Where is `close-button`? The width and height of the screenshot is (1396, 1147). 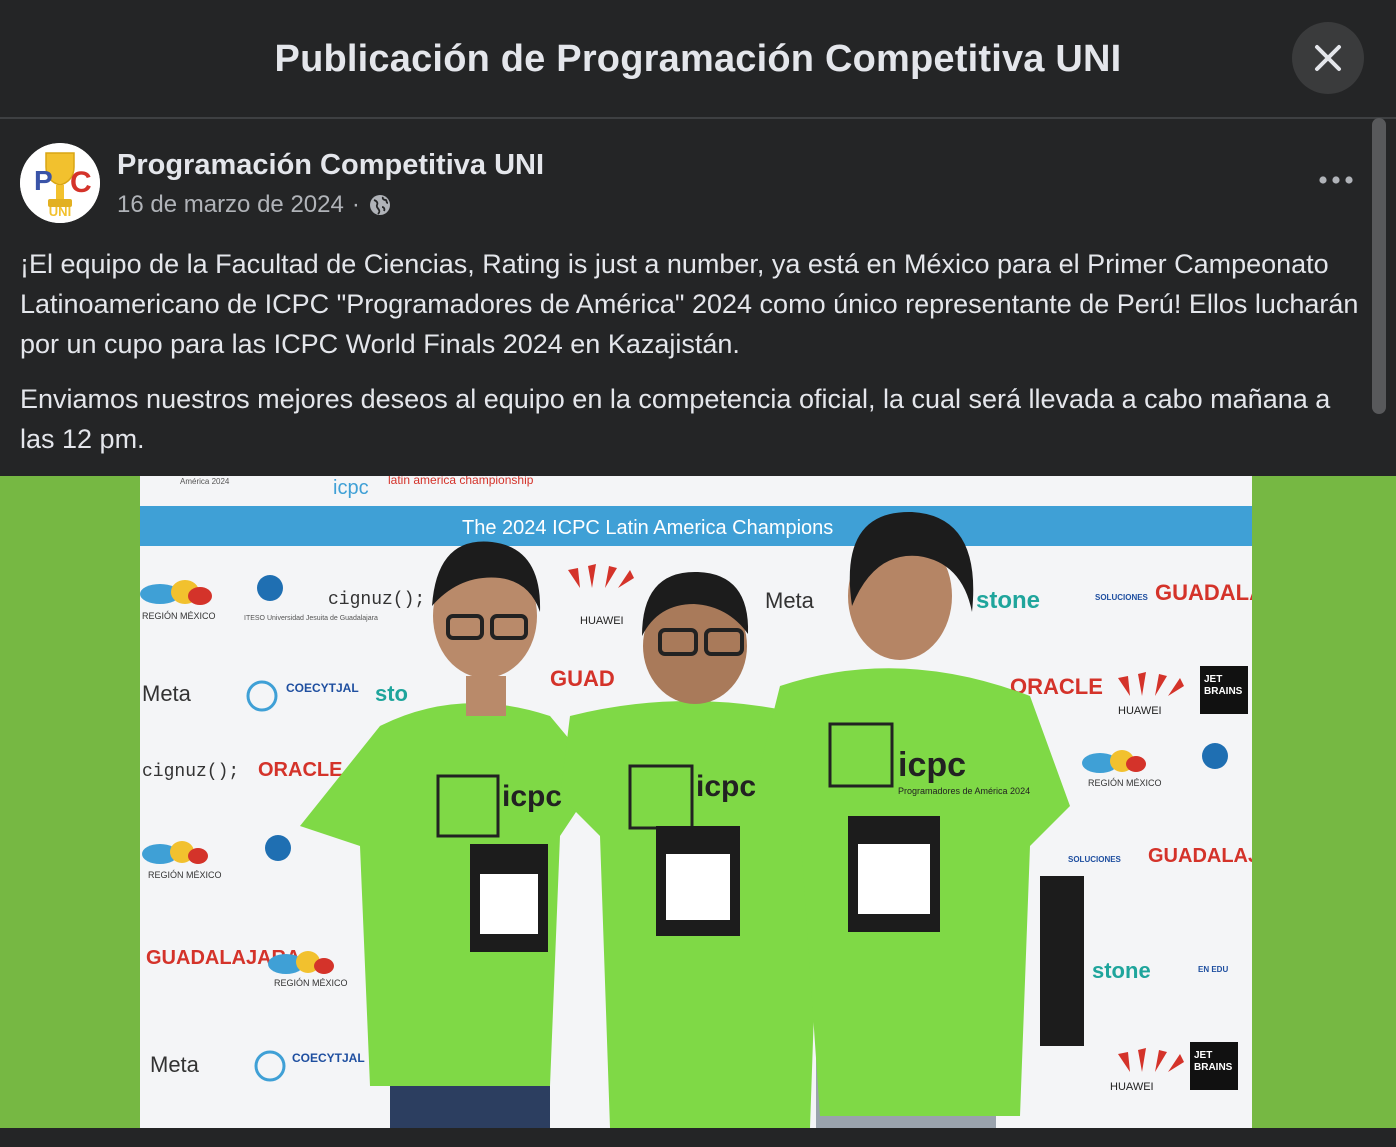
close-button is located at coordinates (1328, 58).